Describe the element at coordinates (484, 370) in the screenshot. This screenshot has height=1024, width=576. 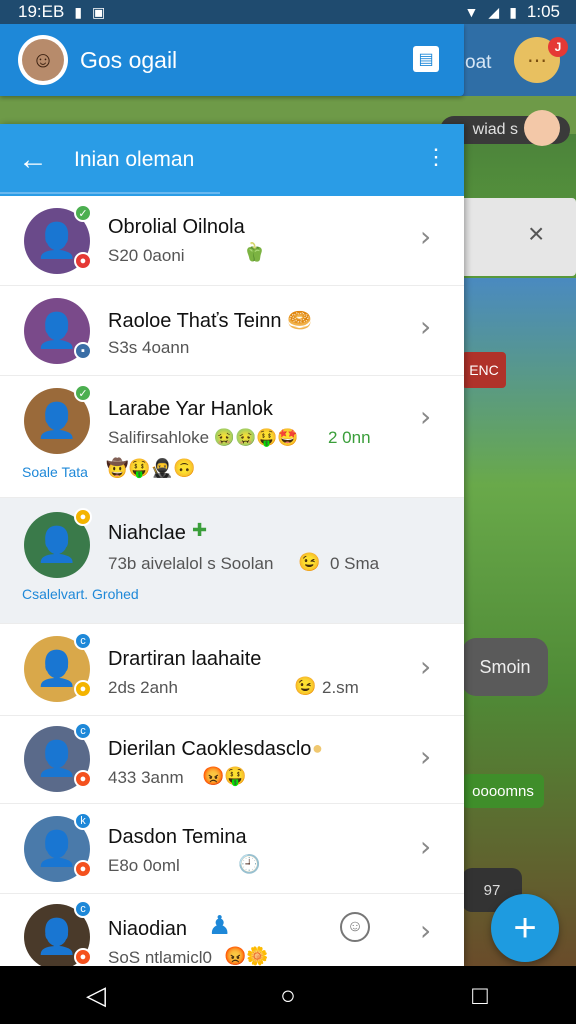
I see `background-tag: ENC` at that location.